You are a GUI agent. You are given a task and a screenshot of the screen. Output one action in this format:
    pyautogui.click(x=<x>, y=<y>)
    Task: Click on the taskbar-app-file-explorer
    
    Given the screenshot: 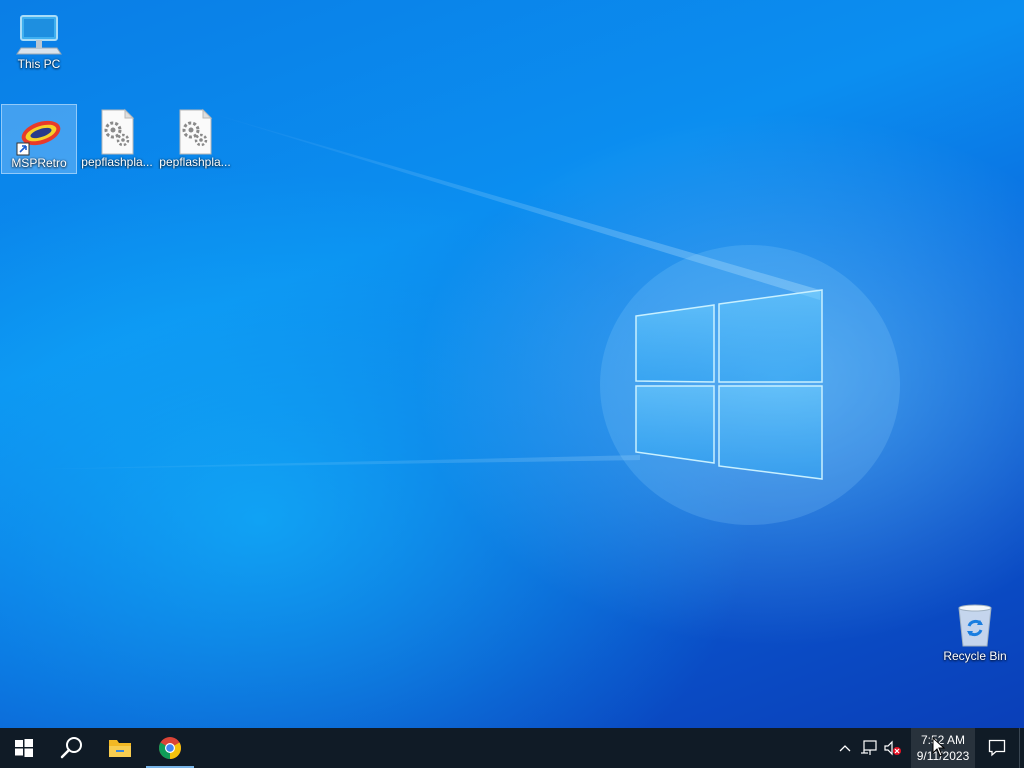 What is the action you would take?
    pyautogui.click(x=120, y=748)
    